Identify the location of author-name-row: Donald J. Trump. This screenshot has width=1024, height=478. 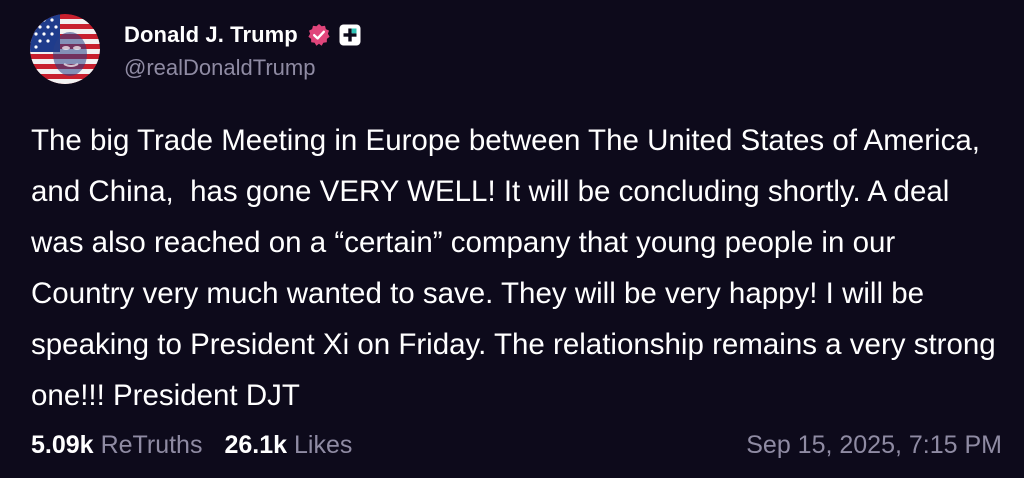
(242, 35).